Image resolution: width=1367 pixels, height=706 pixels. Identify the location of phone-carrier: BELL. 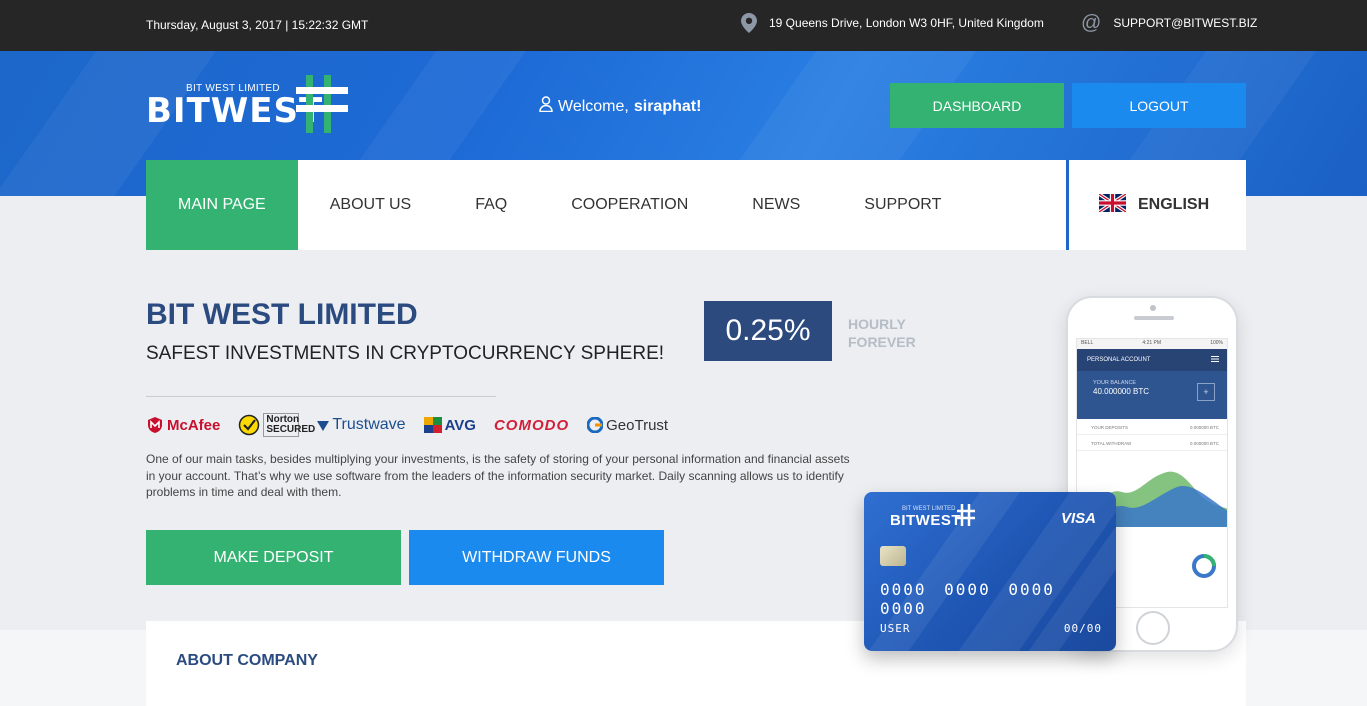
(1087, 343).